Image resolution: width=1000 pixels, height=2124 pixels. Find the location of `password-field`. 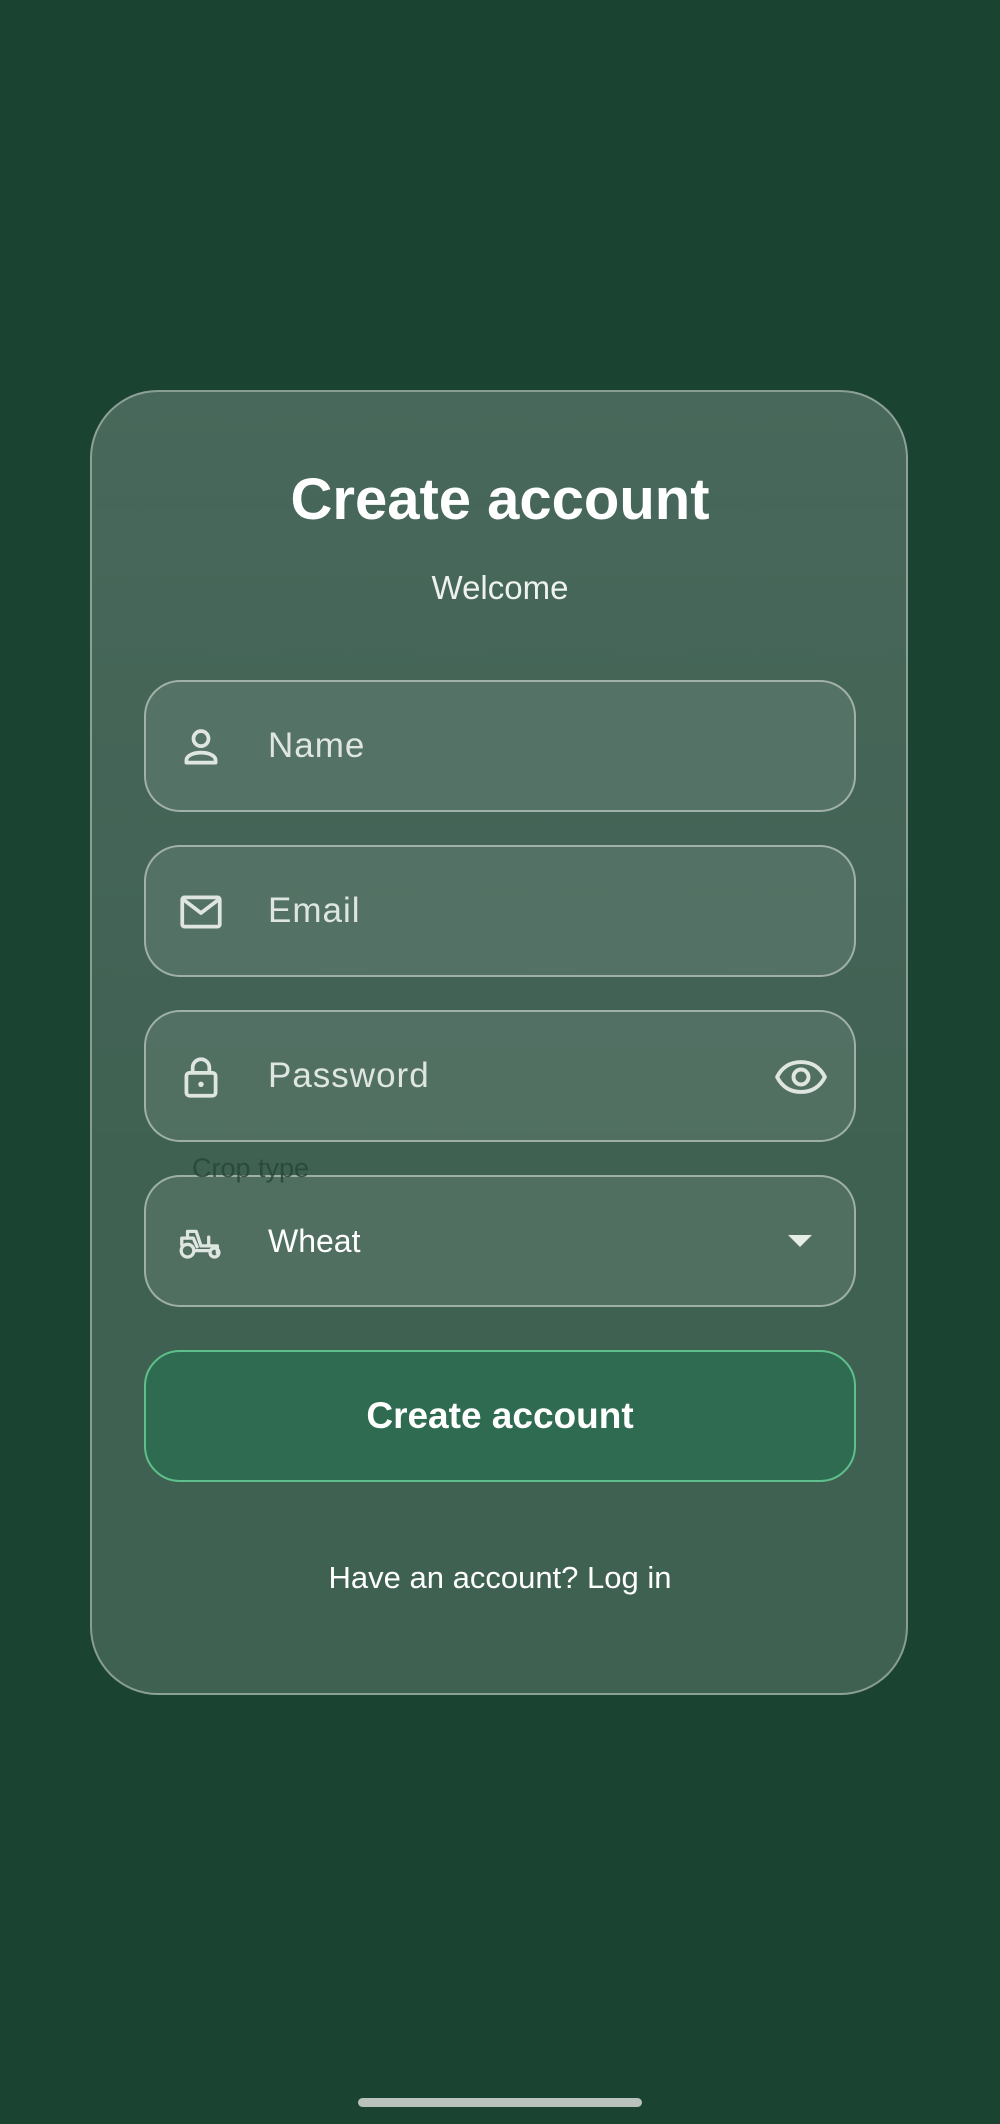

password-field is located at coordinates (500, 1076).